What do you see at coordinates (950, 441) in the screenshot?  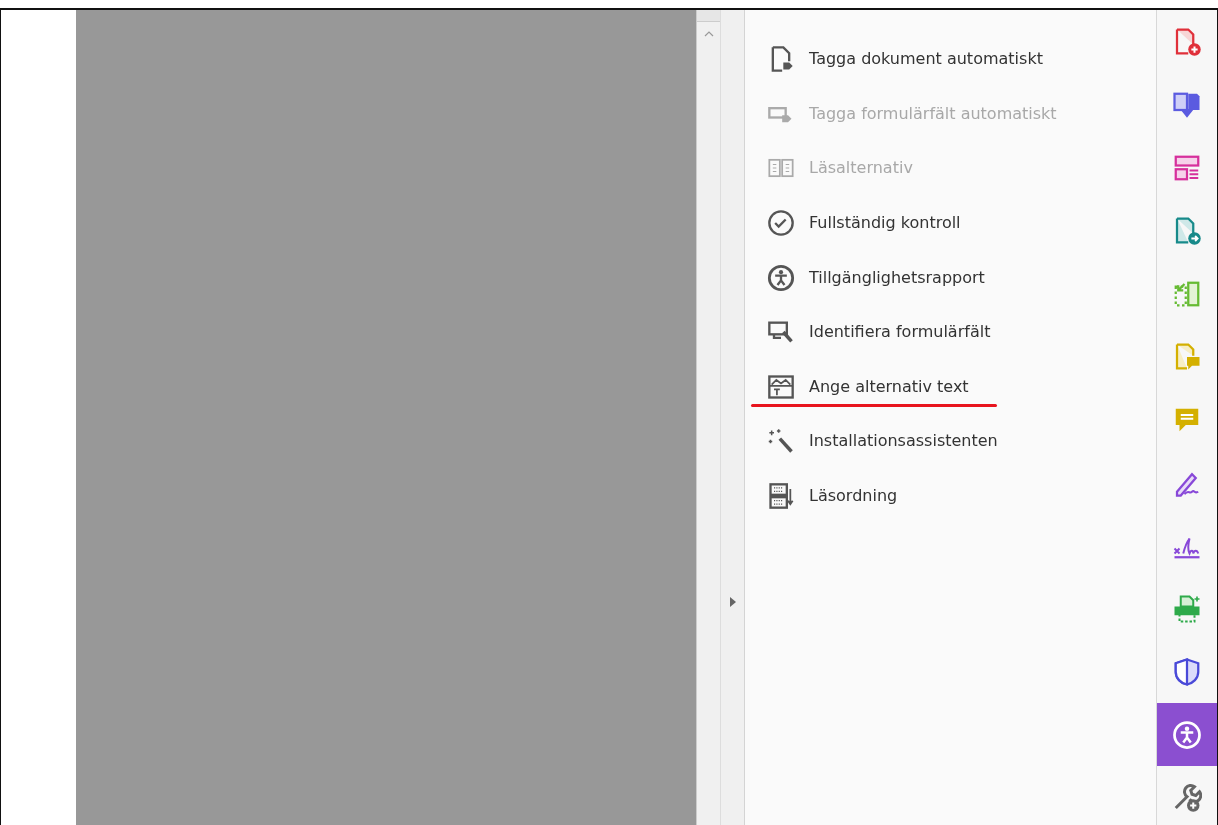 I see `tool-item: Installationsassistenten` at bounding box center [950, 441].